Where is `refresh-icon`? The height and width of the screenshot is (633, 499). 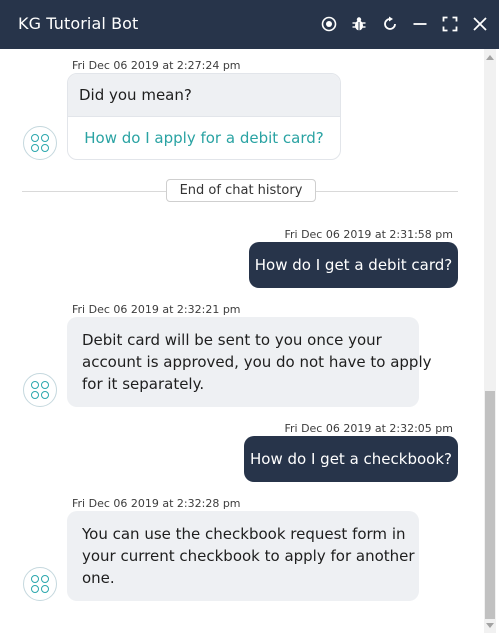
refresh-icon is located at coordinates (390, 23).